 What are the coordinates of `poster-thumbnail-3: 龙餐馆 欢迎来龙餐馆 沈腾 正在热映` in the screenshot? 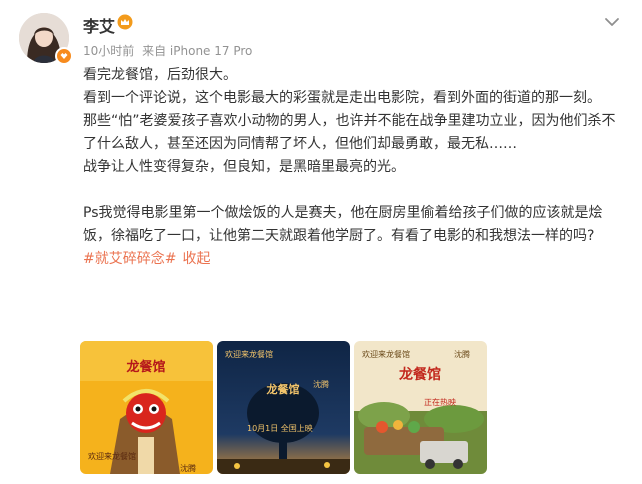 It's located at (420, 407).